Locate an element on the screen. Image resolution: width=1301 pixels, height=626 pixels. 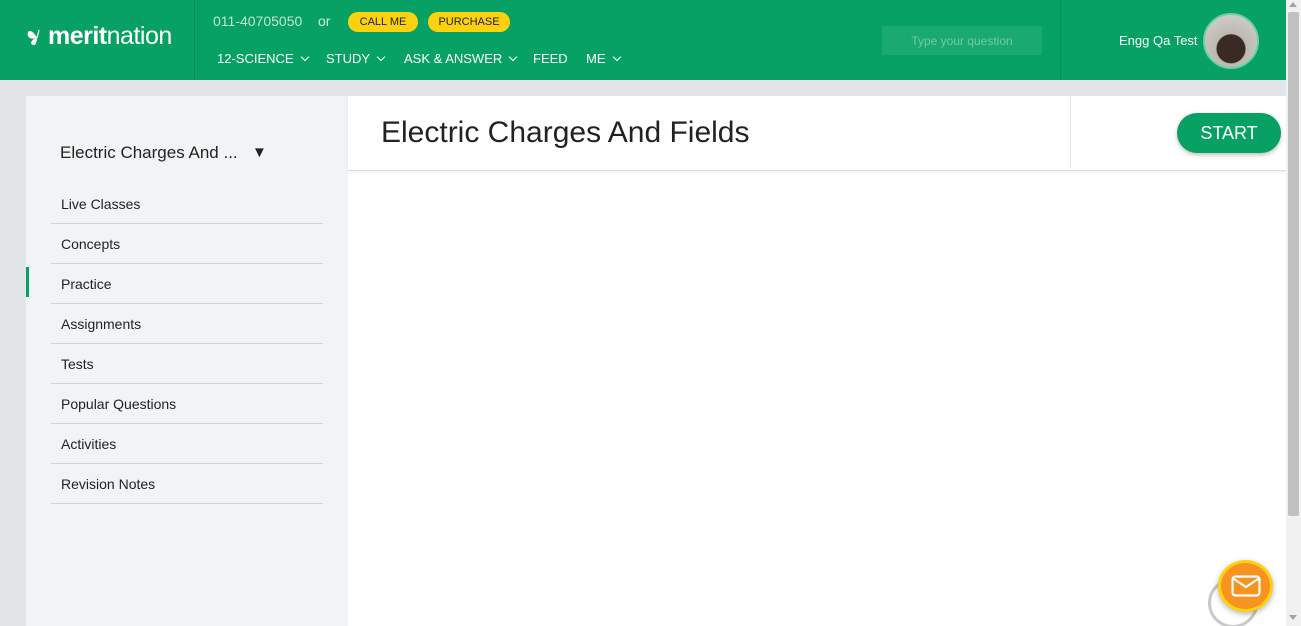
start-button: START is located at coordinates (1229, 133).